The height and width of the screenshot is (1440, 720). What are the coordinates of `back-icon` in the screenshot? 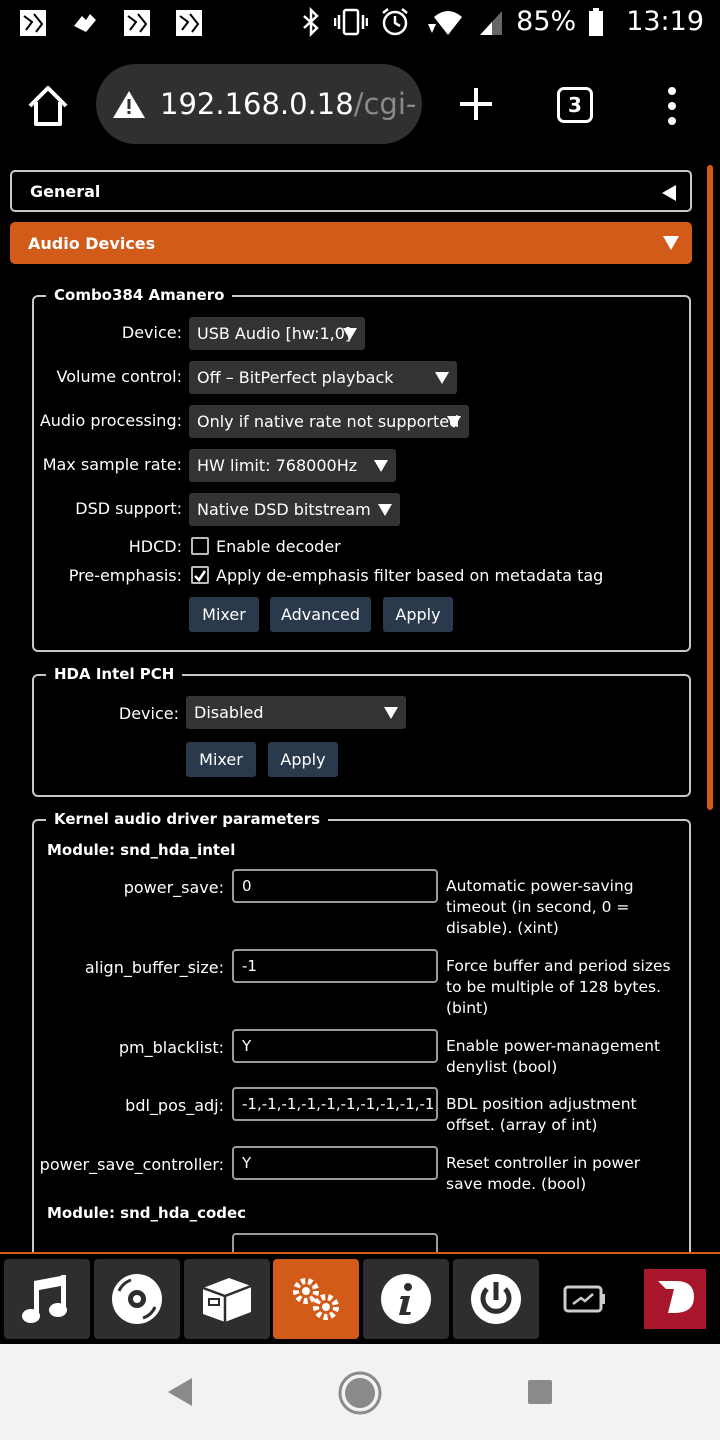 It's located at (180, 1392).